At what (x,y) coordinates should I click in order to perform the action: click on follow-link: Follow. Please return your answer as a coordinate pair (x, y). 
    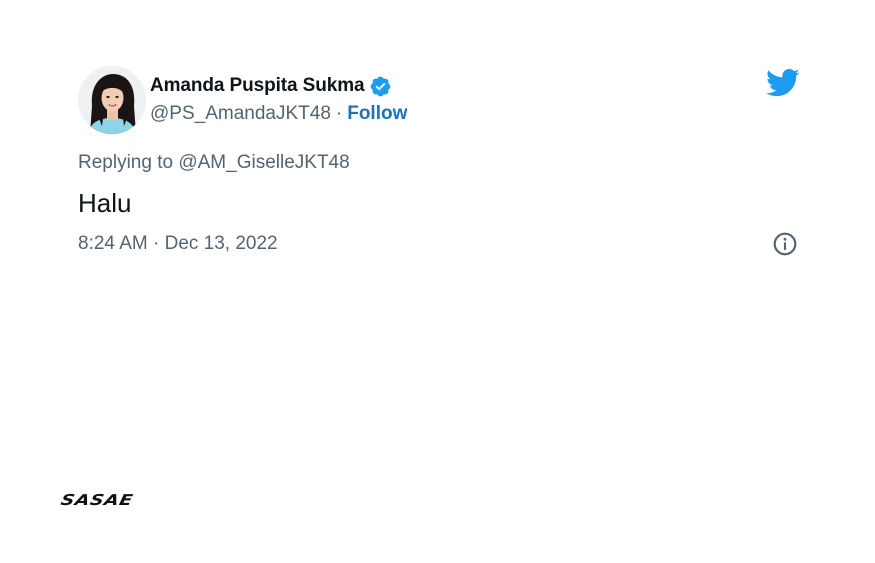
    Looking at the image, I should click on (377, 114).